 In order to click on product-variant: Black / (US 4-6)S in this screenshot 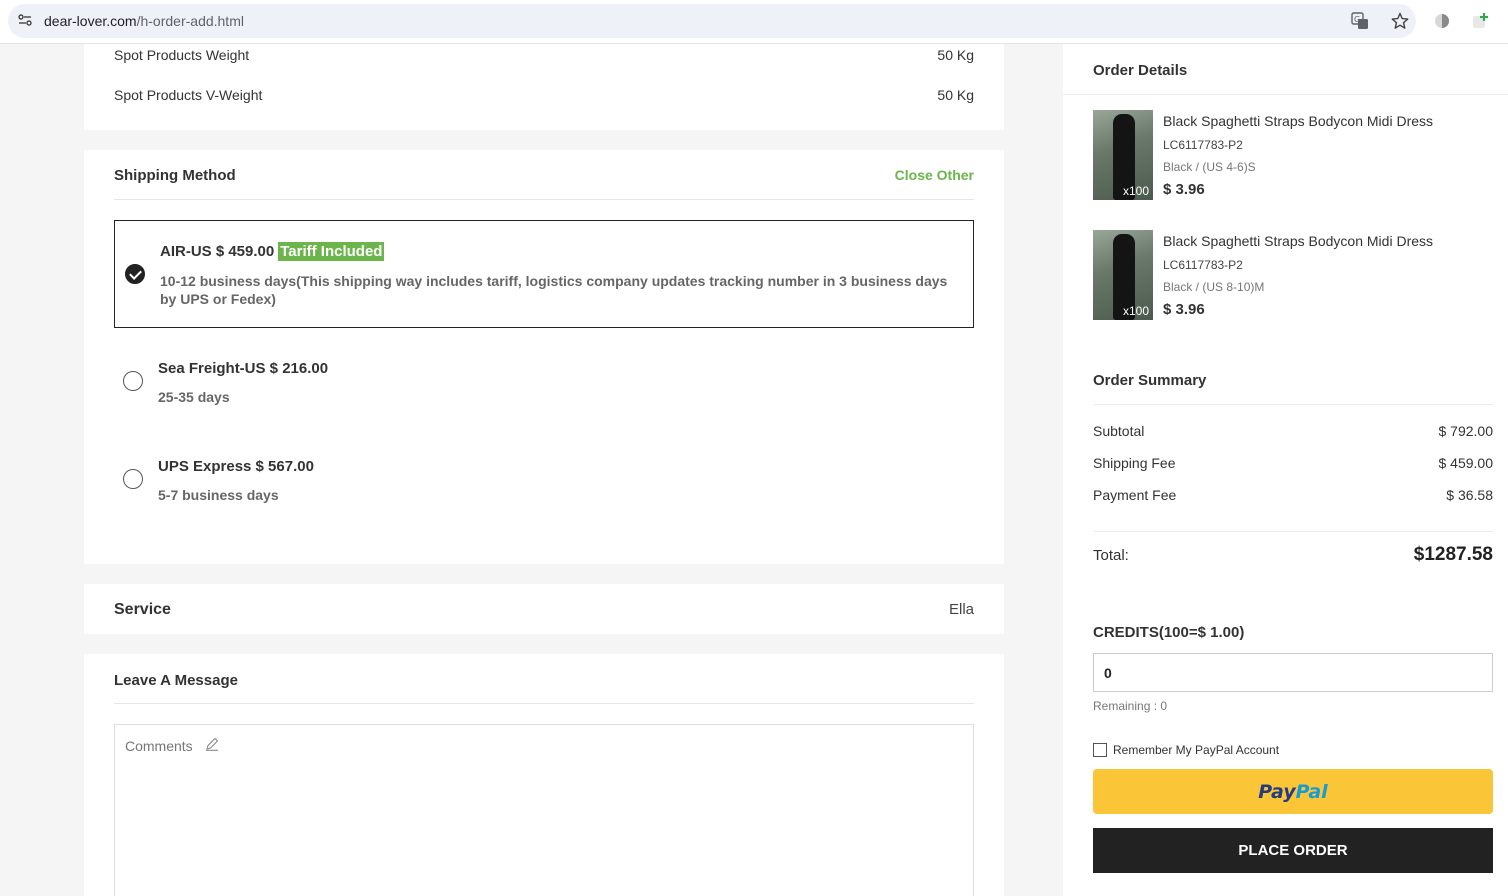, I will do `click(1209, 167)`.